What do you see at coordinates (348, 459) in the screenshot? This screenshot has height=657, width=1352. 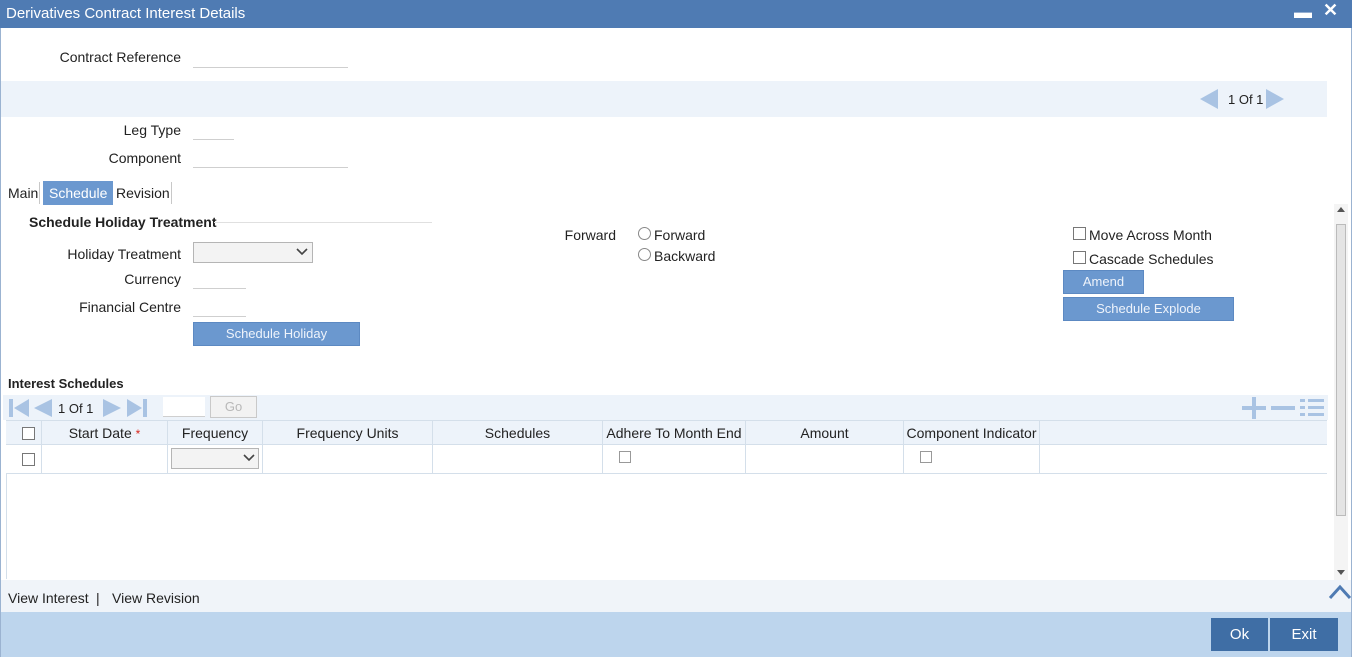 I see `frequency-units-cell` at bounding box center [348, 459].